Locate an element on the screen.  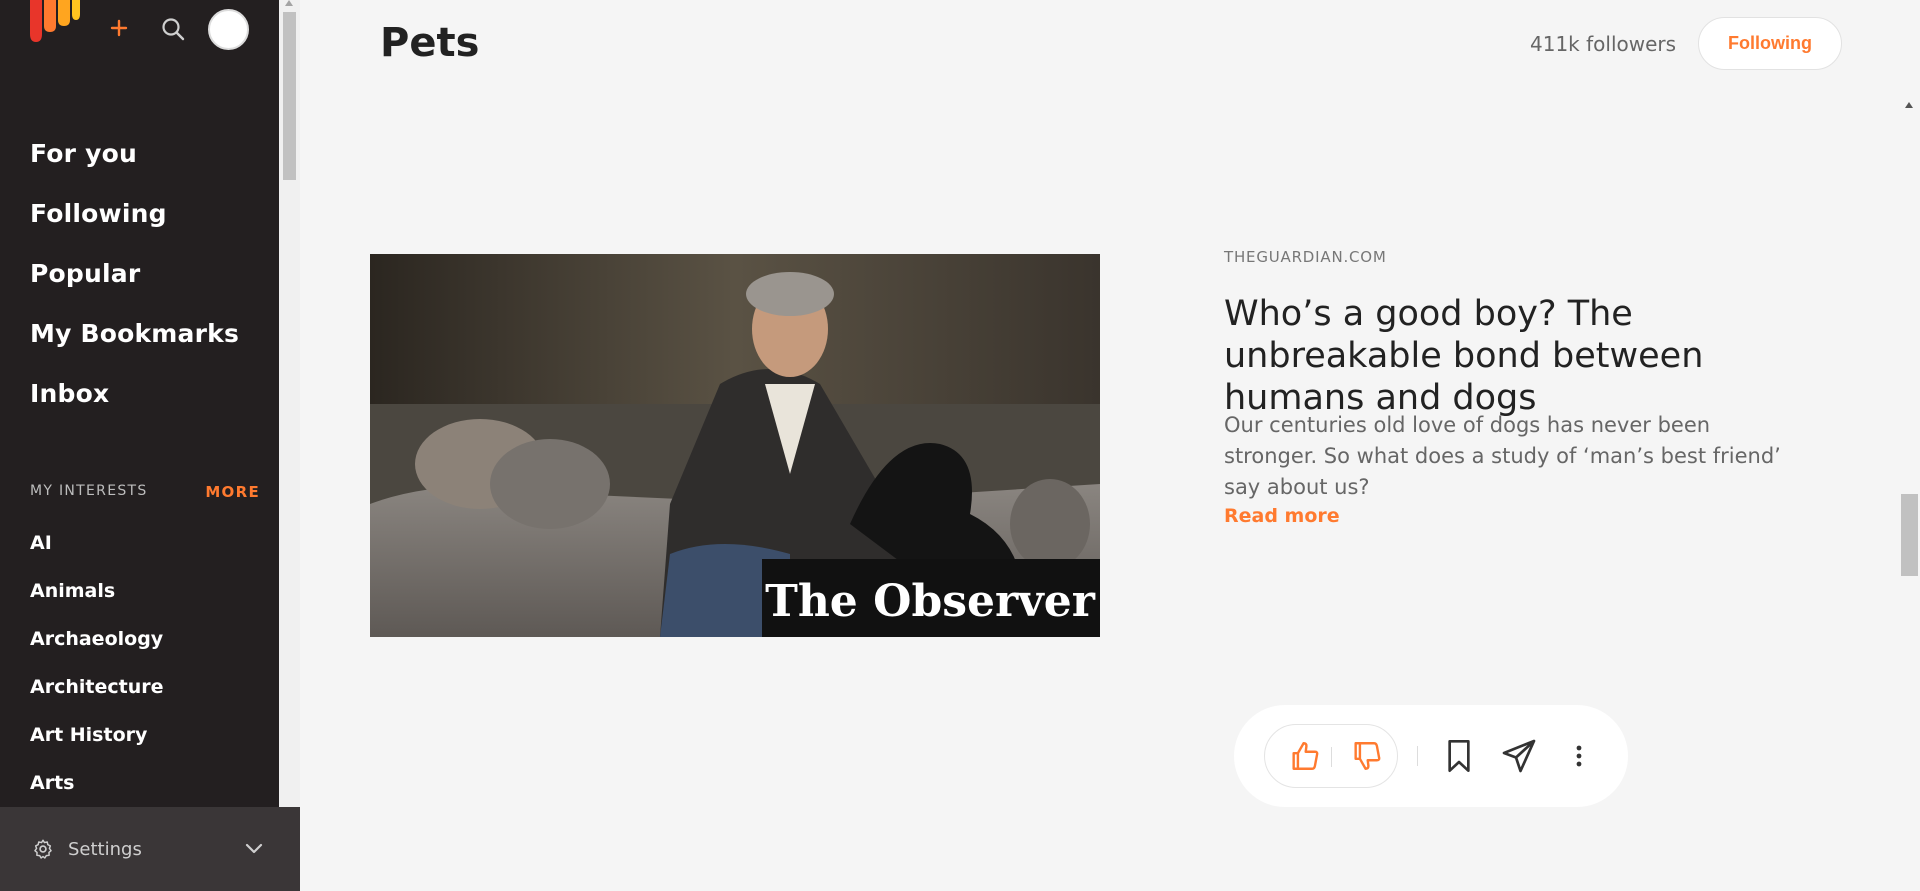
article-source: THEGUARDIAN.COM is located at coordinates (1305, 257).